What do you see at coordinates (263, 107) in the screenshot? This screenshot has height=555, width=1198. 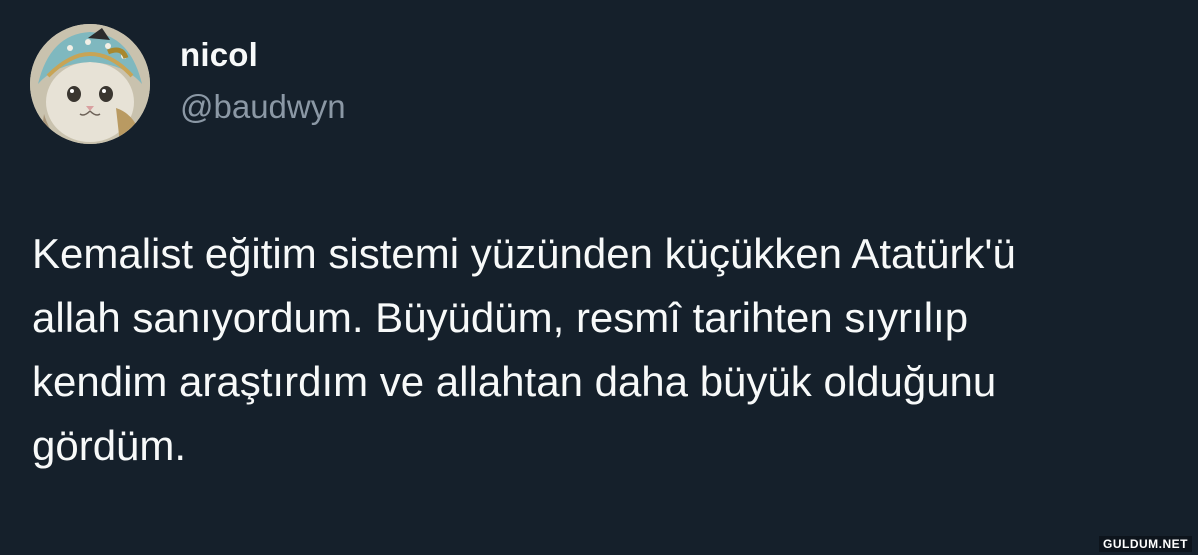 I see `author-handle: @baudwyn` at bounding box center [263, 107].